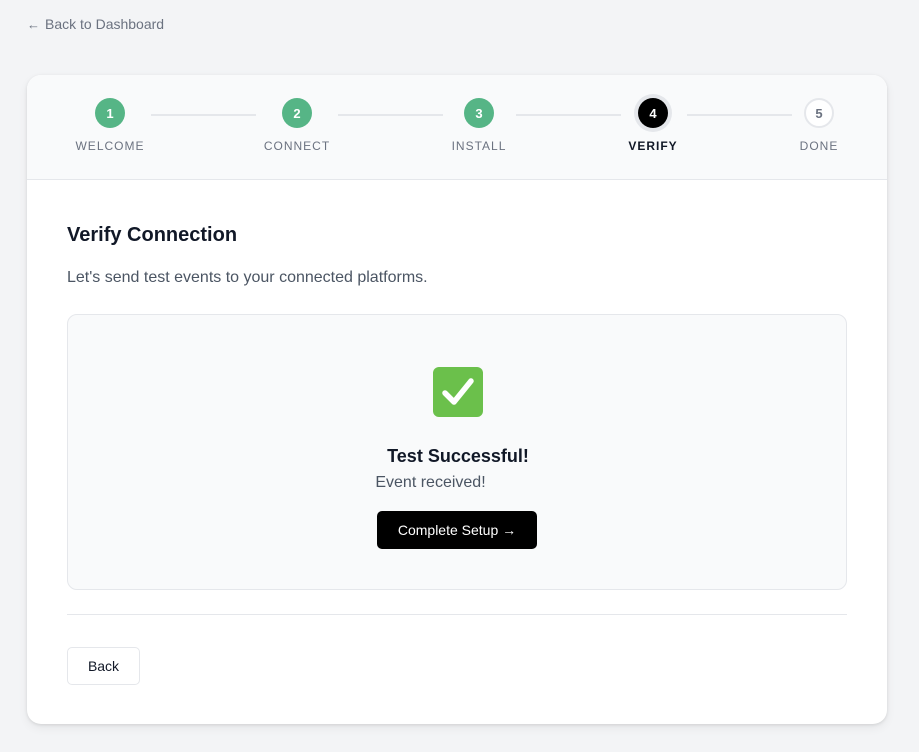 The height and width of the screenshot is (752, 919). Describe the element at coordinates (110, 113) in the screenshot. I see `step-number: 1` at that location.